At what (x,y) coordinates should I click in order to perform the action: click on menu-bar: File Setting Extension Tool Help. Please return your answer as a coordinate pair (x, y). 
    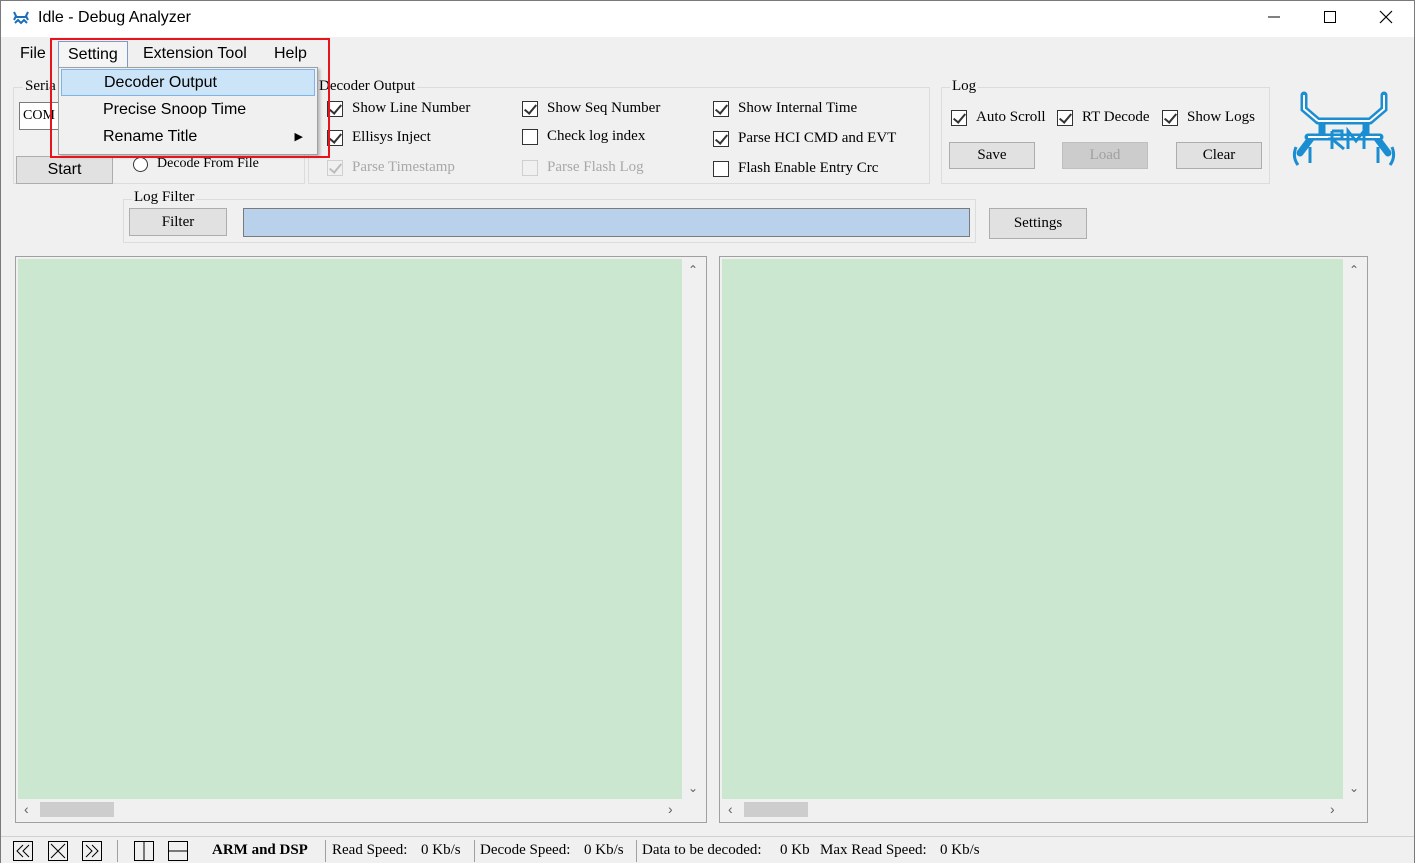
    Looking at the image, I should click on (707, 53).